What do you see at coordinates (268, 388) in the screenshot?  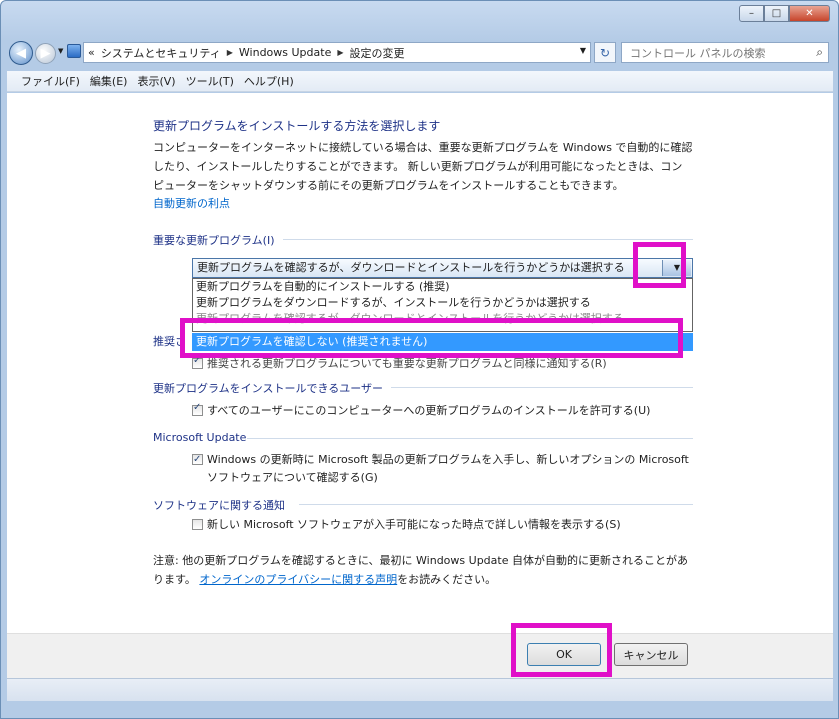 I see `who-can-install-title: 更新プログラムをインストールできるユーザー` at bounding box center [268, 388].